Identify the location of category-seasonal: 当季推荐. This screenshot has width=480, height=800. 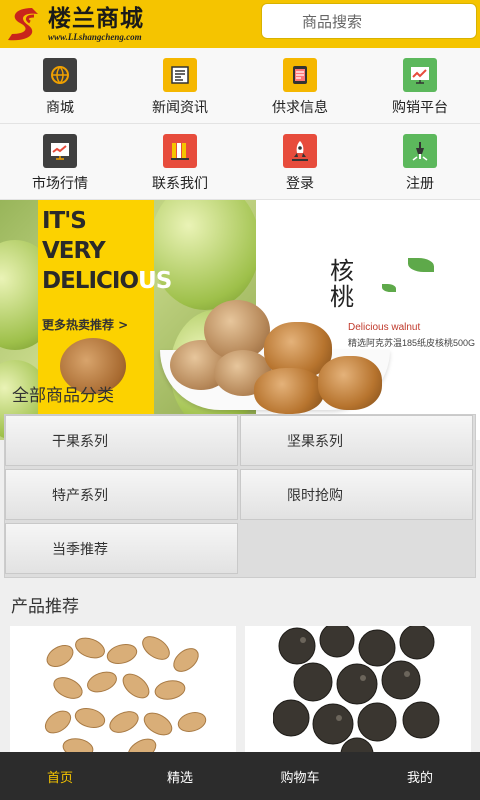
(121, 548).